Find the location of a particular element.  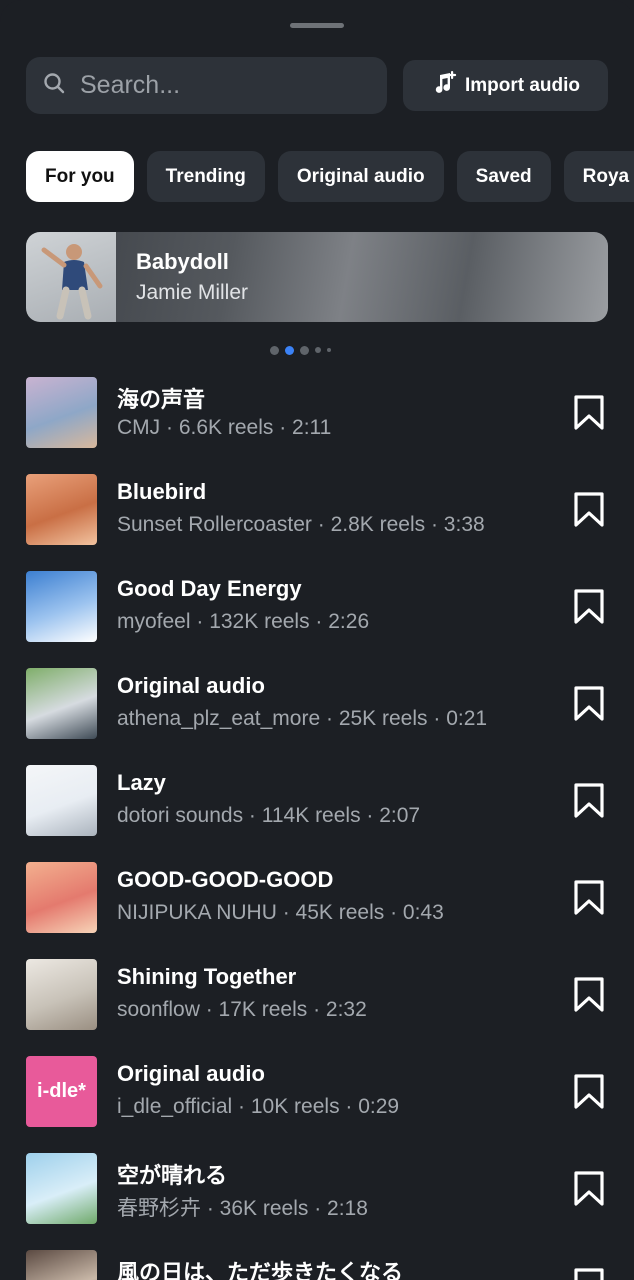

featured-track-title: Babydoll is located at coordinates (182, 261).